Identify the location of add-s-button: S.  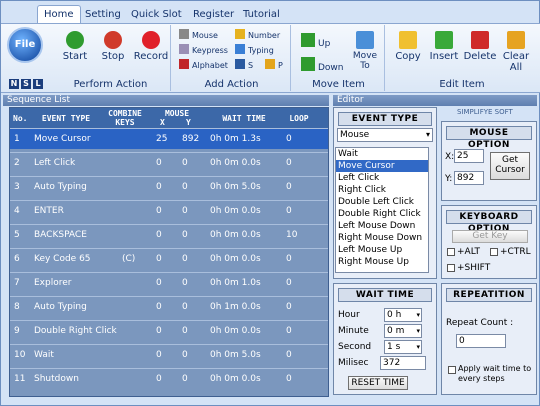
(244, 66).